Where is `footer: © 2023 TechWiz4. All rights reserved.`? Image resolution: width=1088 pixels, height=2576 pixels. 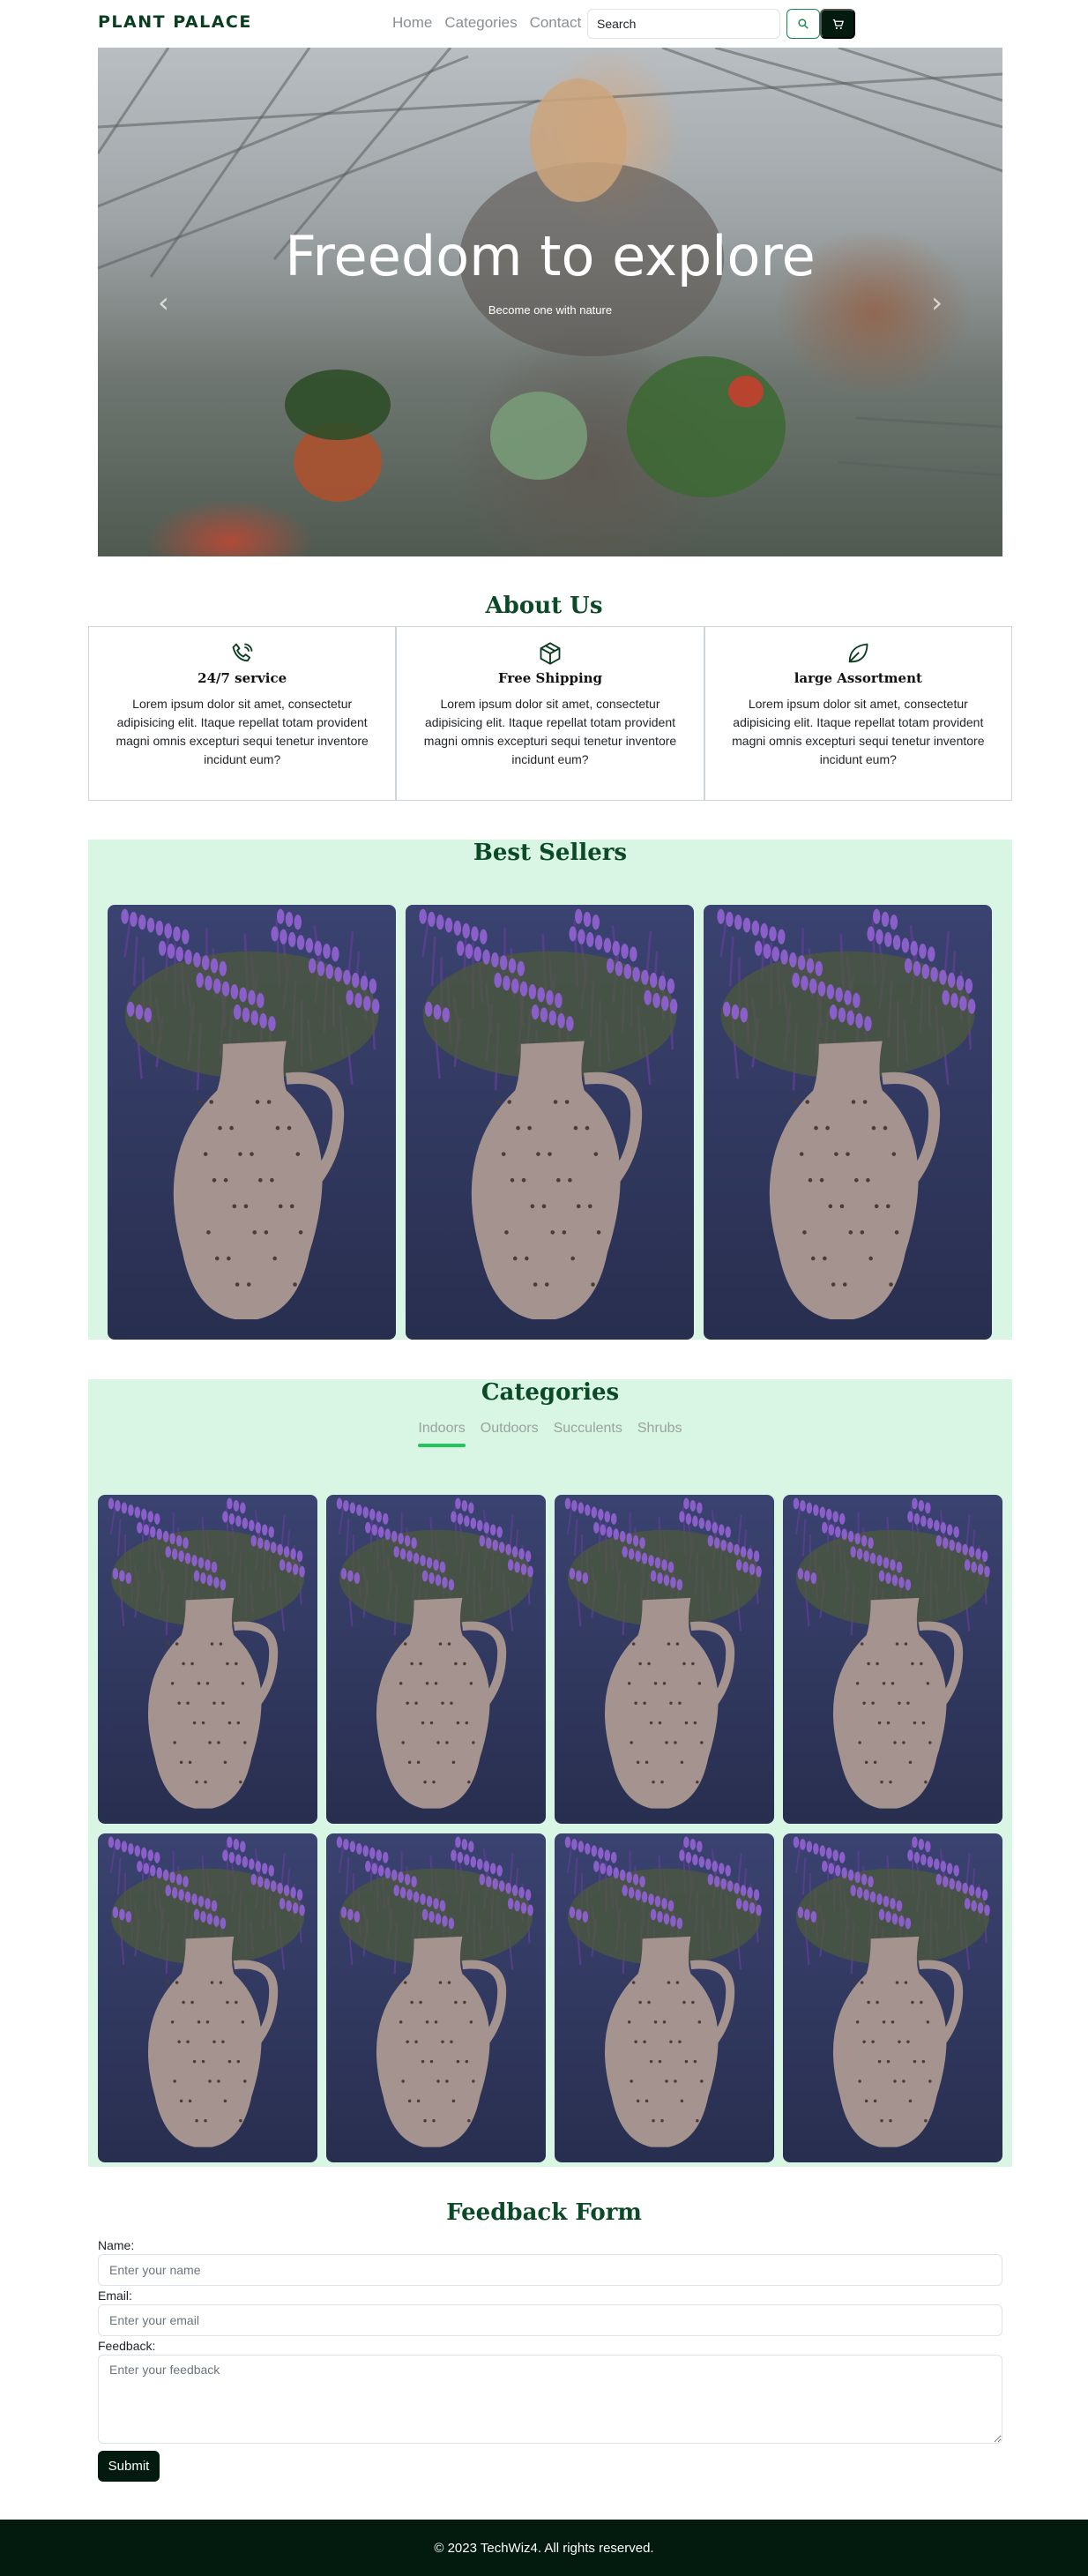
footer: © 2023 TechWiz4. All rights reserved. is located at coordinates (544, 2548).